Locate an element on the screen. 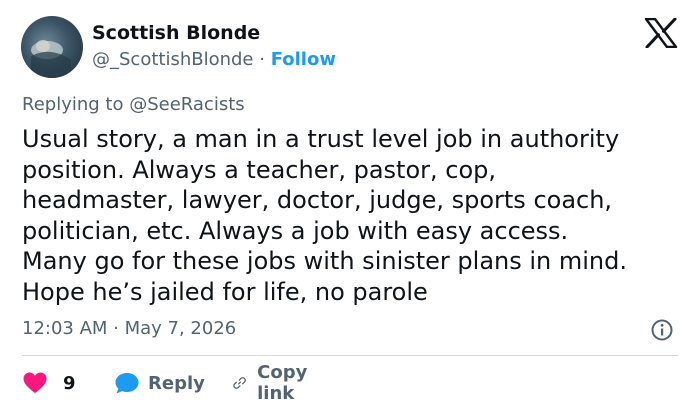 The height and width of the screenshot is (410, 700). replying-prefix: Replying to is located at coordinates (76, 104).